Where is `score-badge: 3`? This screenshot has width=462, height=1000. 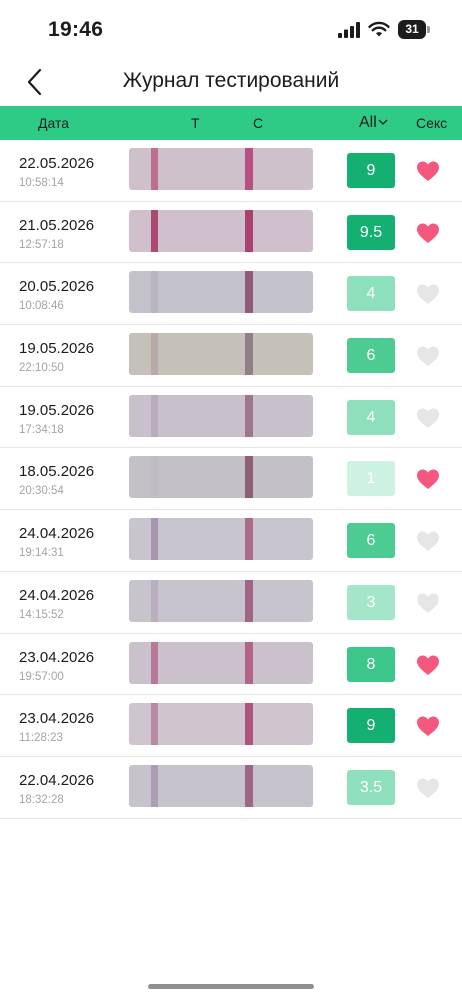
score-badge: 3 is located at coordinates (371, 602).